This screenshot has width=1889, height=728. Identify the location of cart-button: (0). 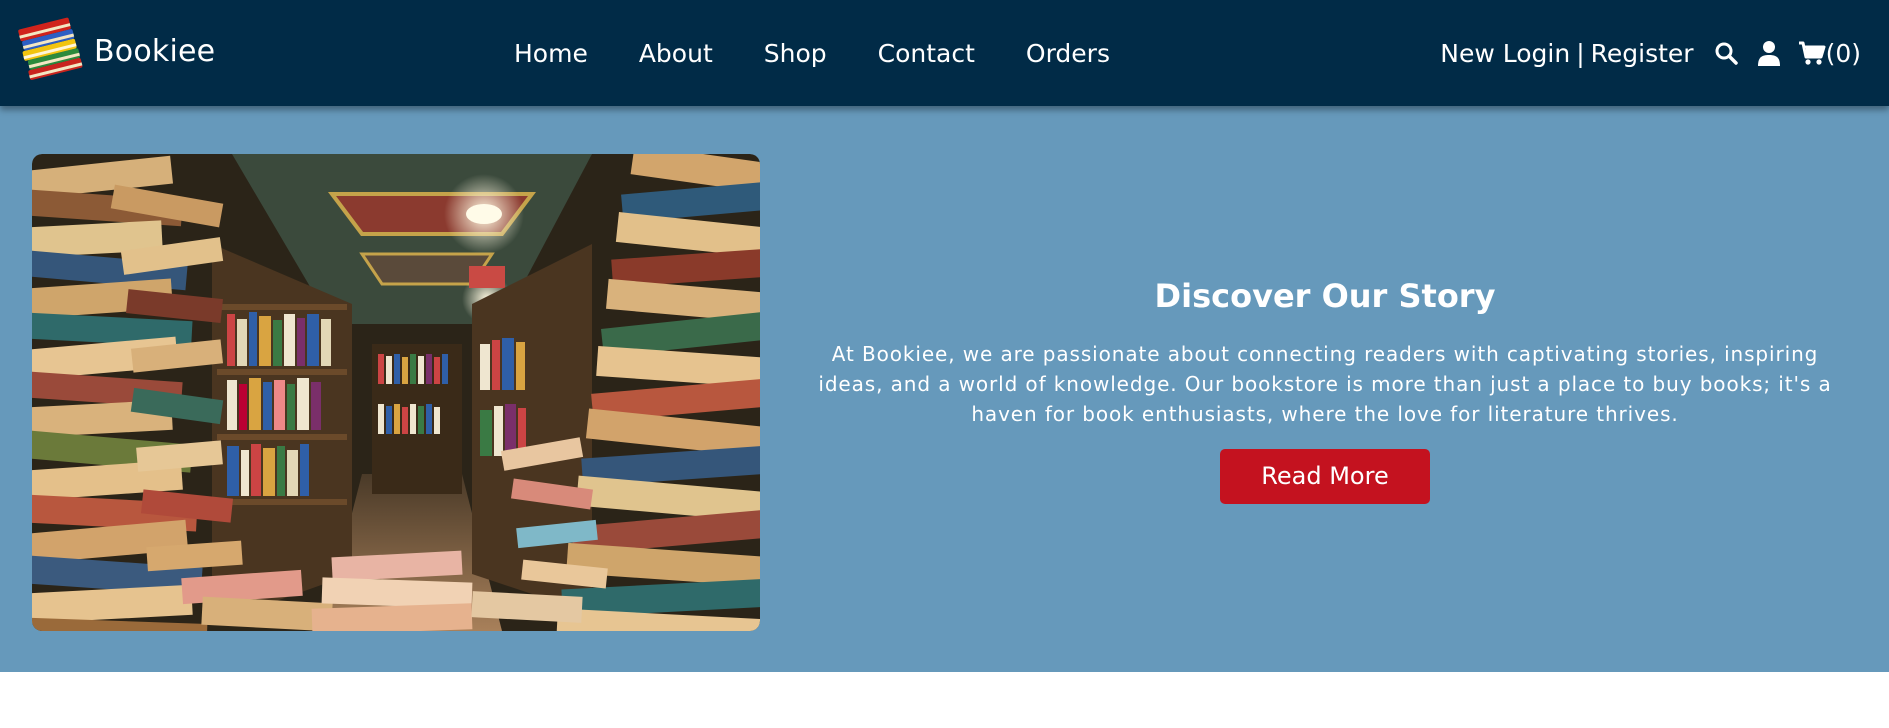
(1829, 53).